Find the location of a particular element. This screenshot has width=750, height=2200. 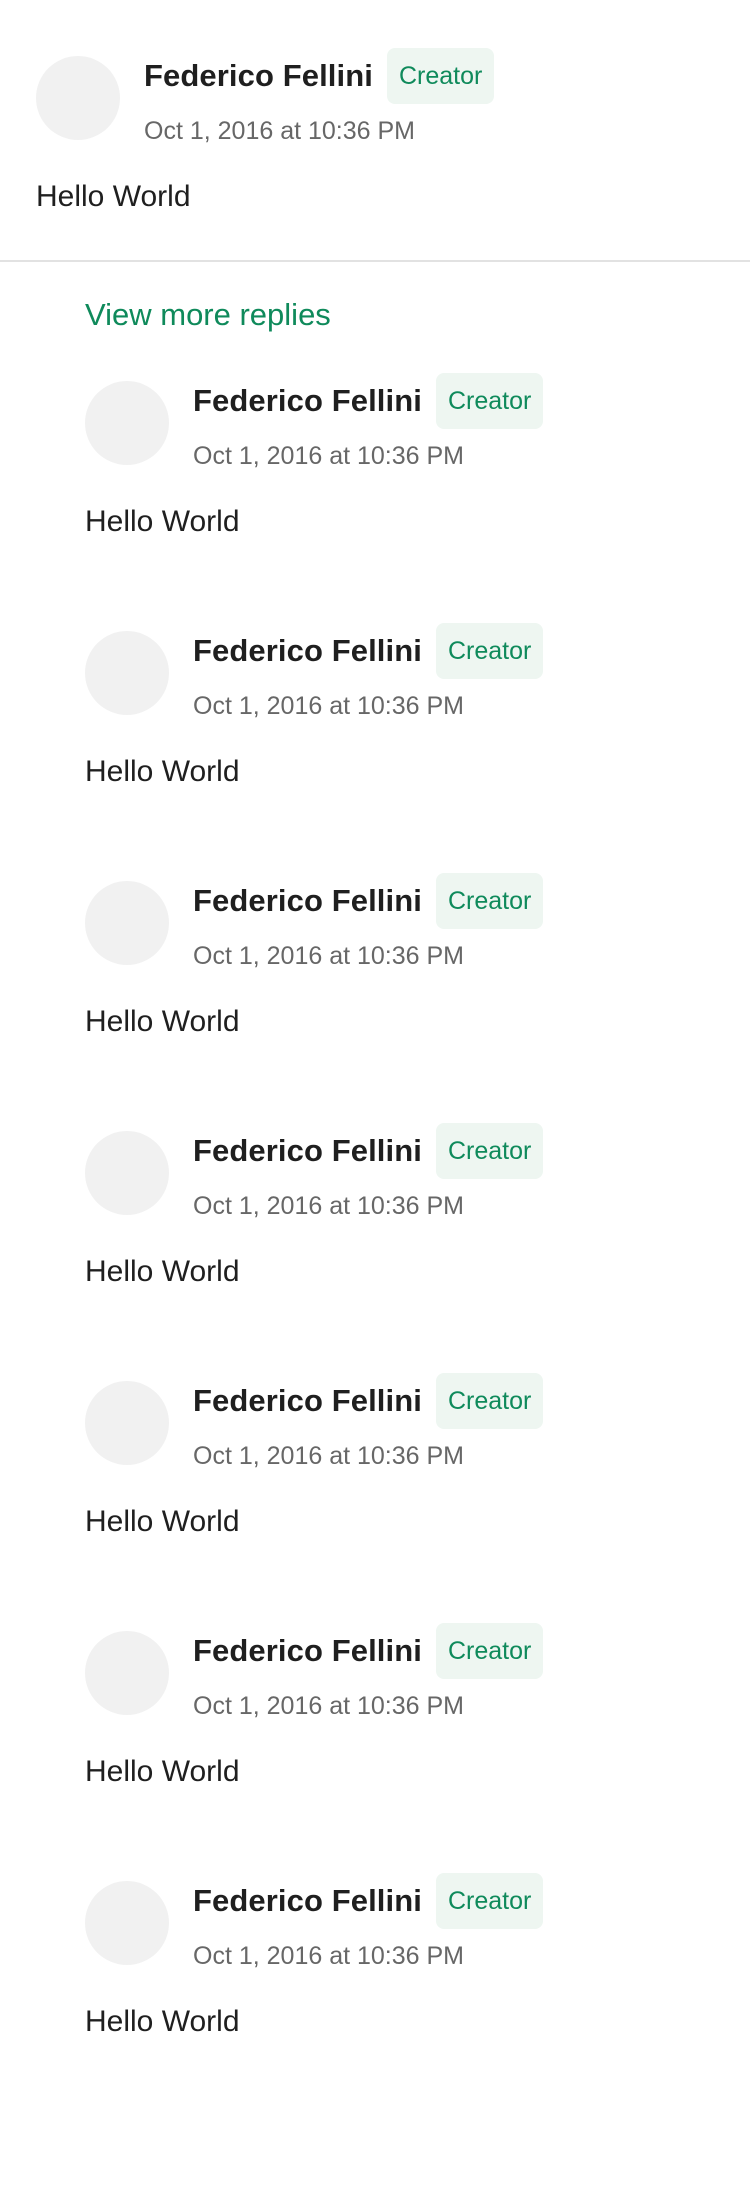

view-more-replies-link: View more replies is located at coordinates (208, 315).